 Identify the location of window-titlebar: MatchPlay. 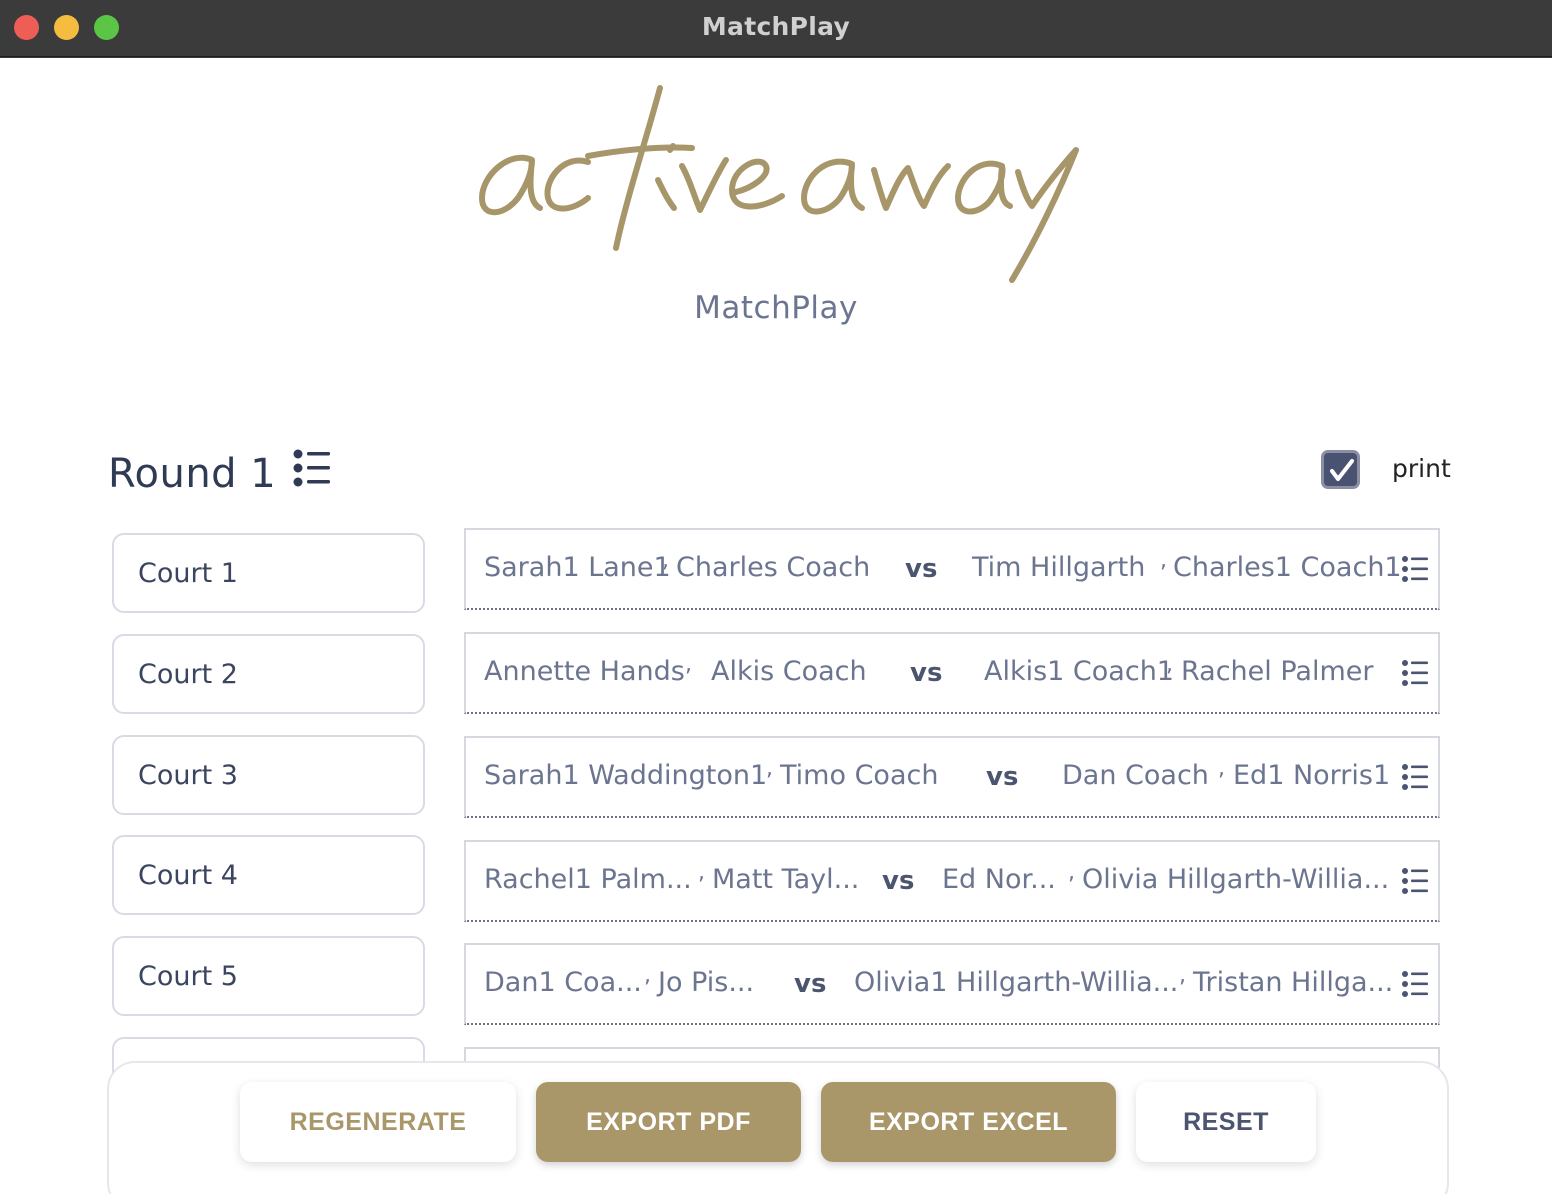
(776, 28).